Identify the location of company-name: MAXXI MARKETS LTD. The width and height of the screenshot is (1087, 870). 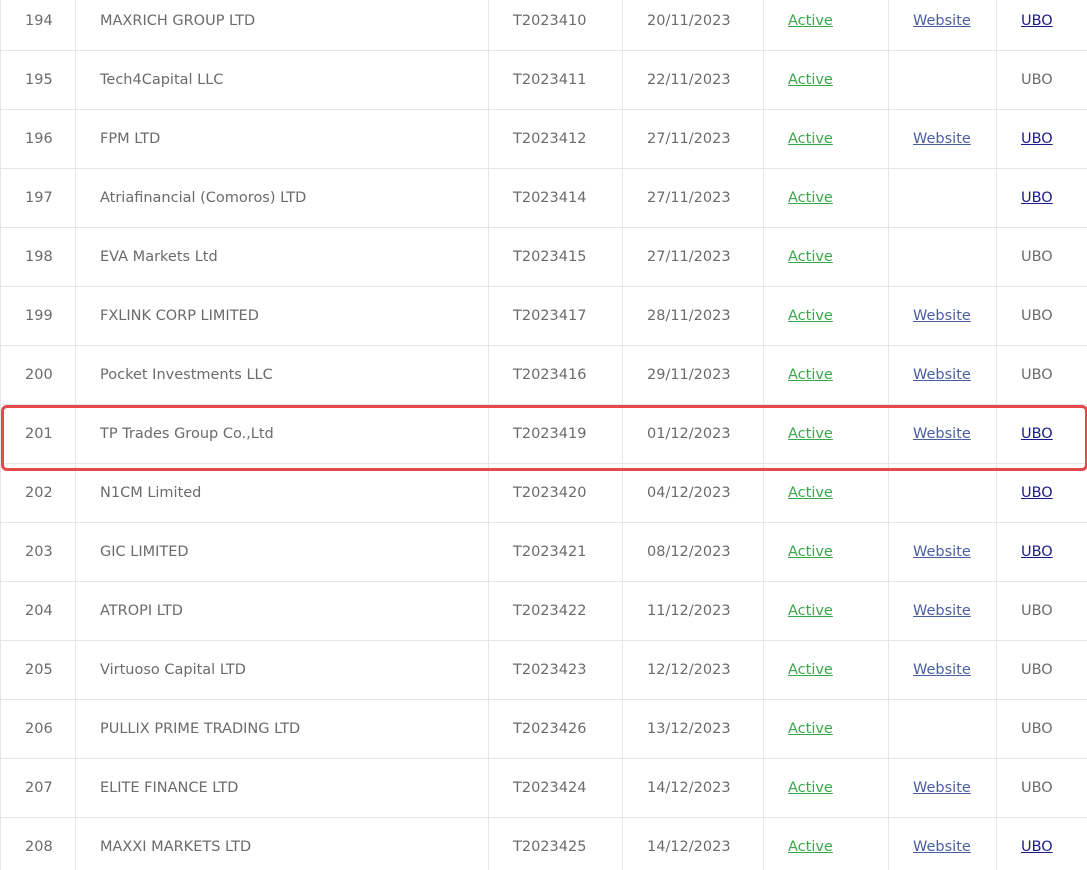
(282, 843).